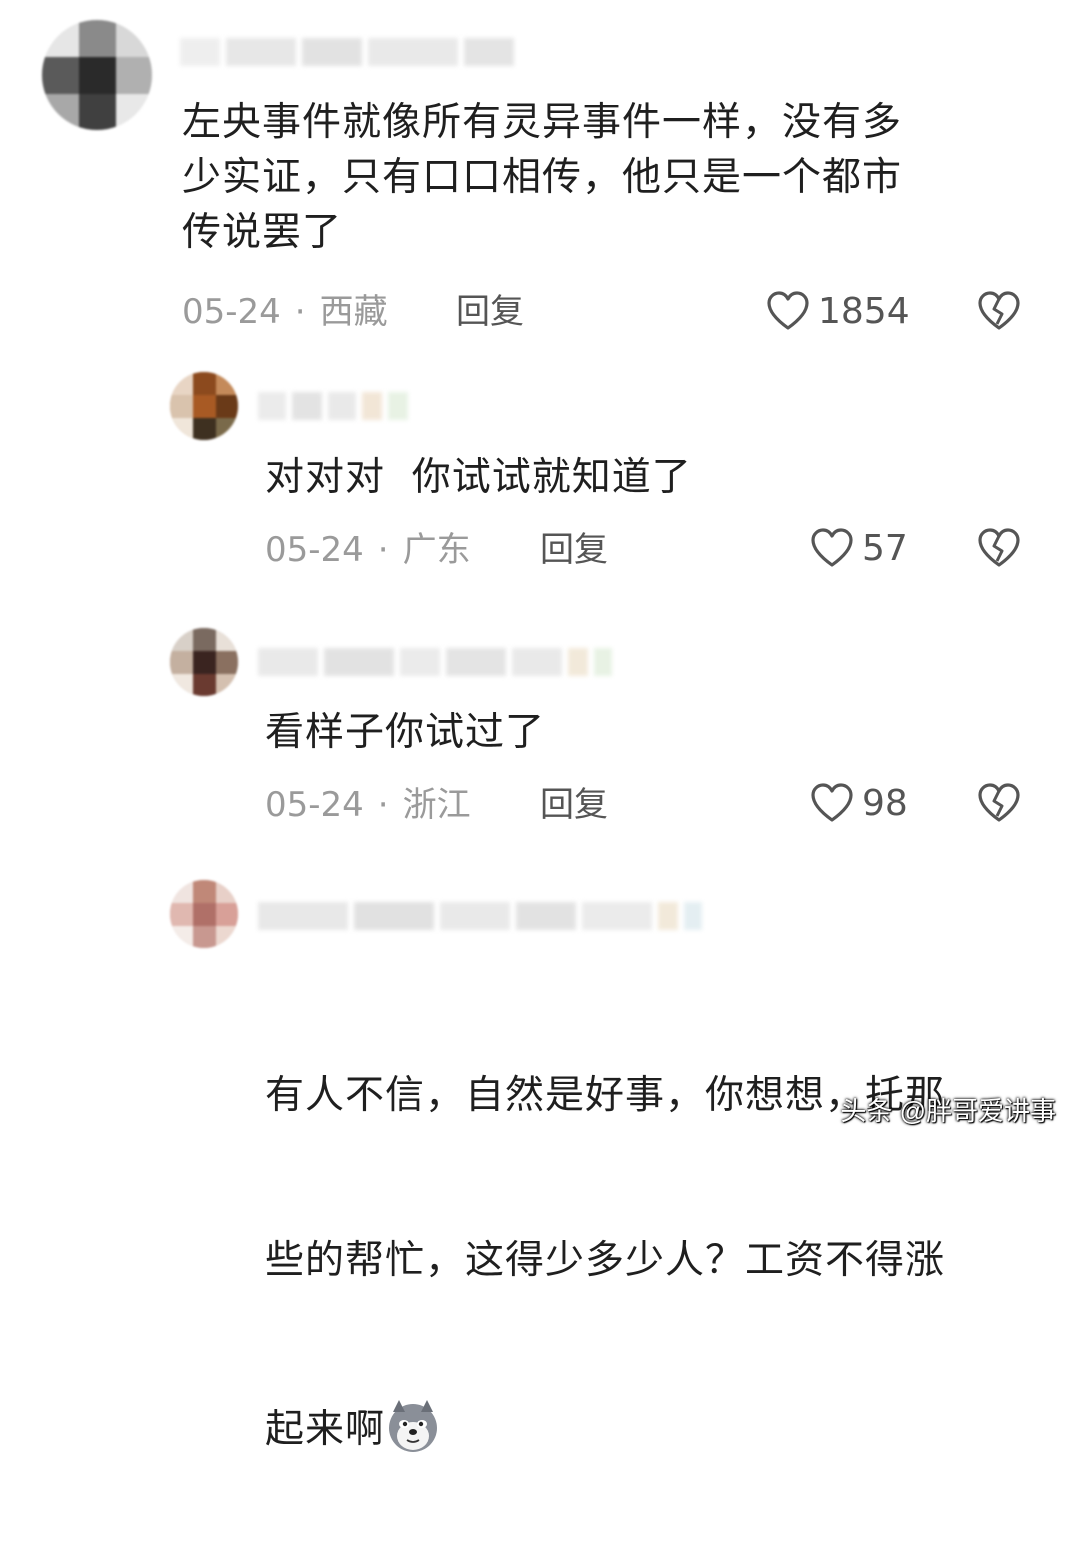  Describe the element at coordinates (436, 805) in the screenshot. I see `comment-location: 浙江` at that location.